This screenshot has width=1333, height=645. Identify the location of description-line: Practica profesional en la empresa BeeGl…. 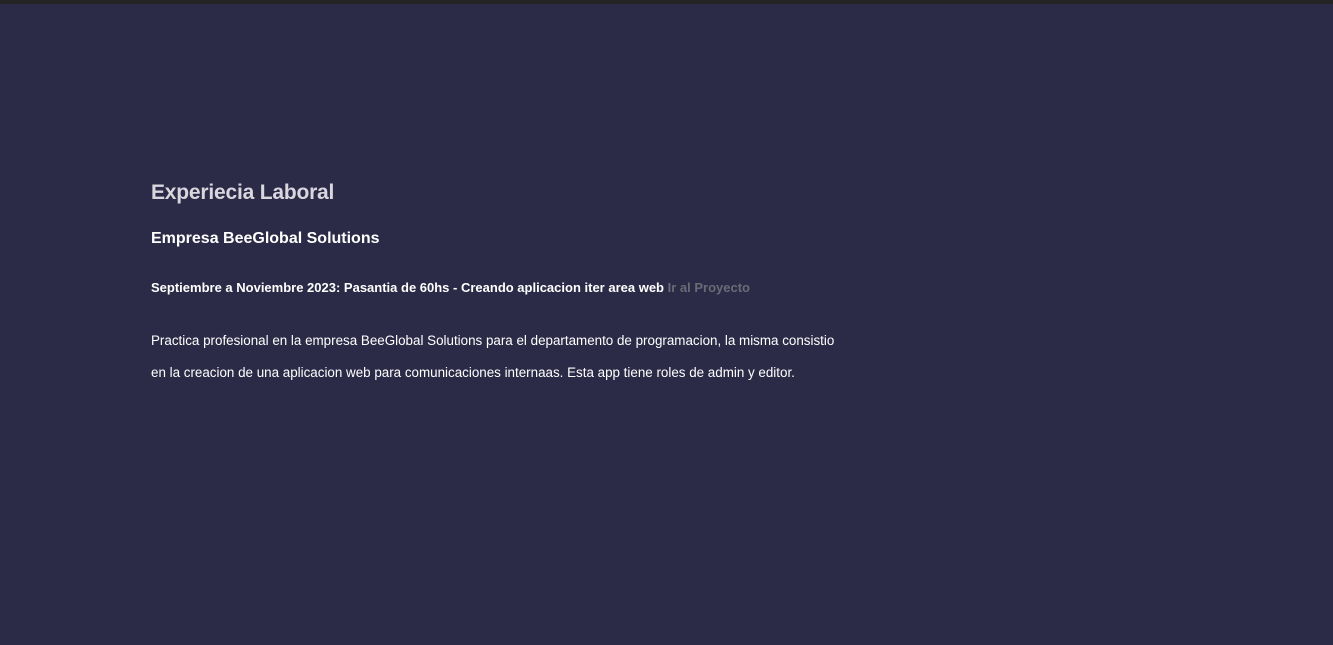
(493, 340).